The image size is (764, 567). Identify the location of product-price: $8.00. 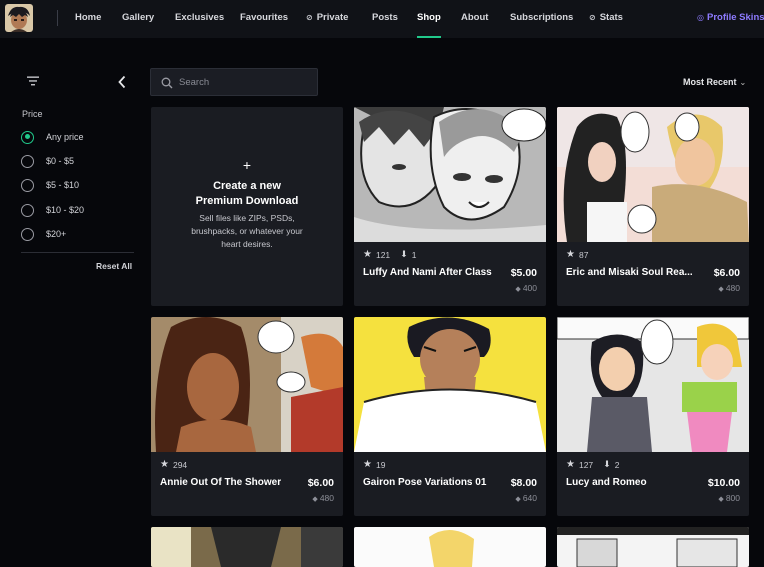
(523, 483).